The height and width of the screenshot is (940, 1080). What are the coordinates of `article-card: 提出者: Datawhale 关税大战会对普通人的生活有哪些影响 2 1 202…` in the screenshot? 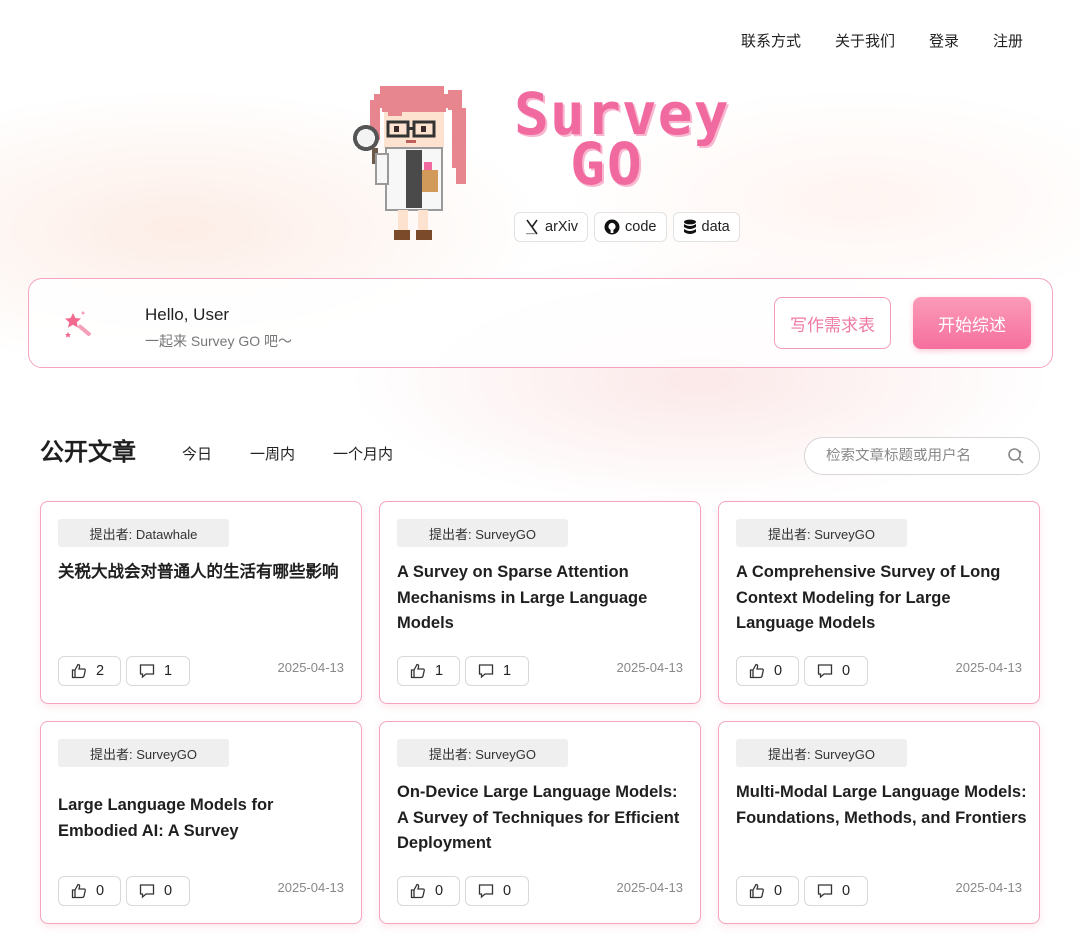 It's located at (201, 602).